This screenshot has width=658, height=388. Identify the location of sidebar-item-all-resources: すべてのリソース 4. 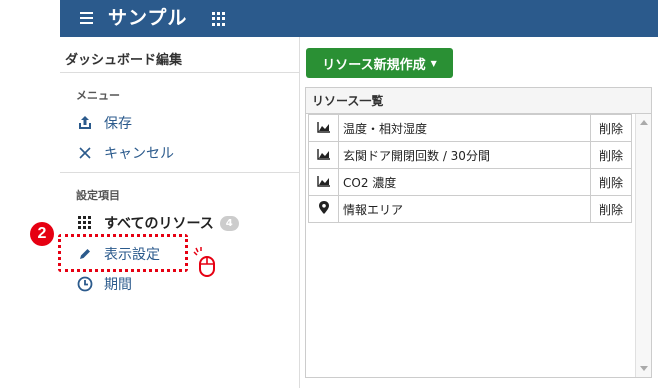
(157, 223).